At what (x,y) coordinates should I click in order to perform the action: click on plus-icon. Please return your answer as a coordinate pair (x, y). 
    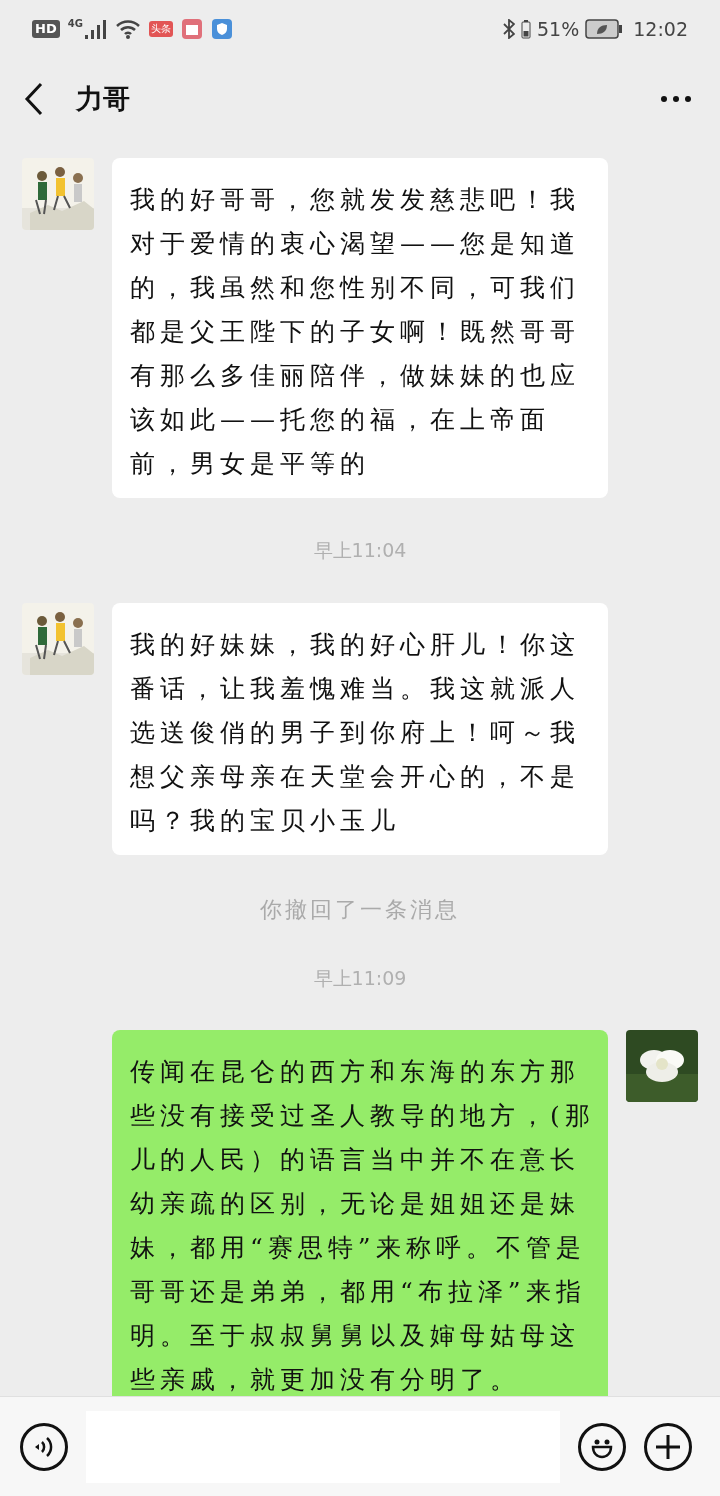
    Looking at the image, I should click on (668, 1446).